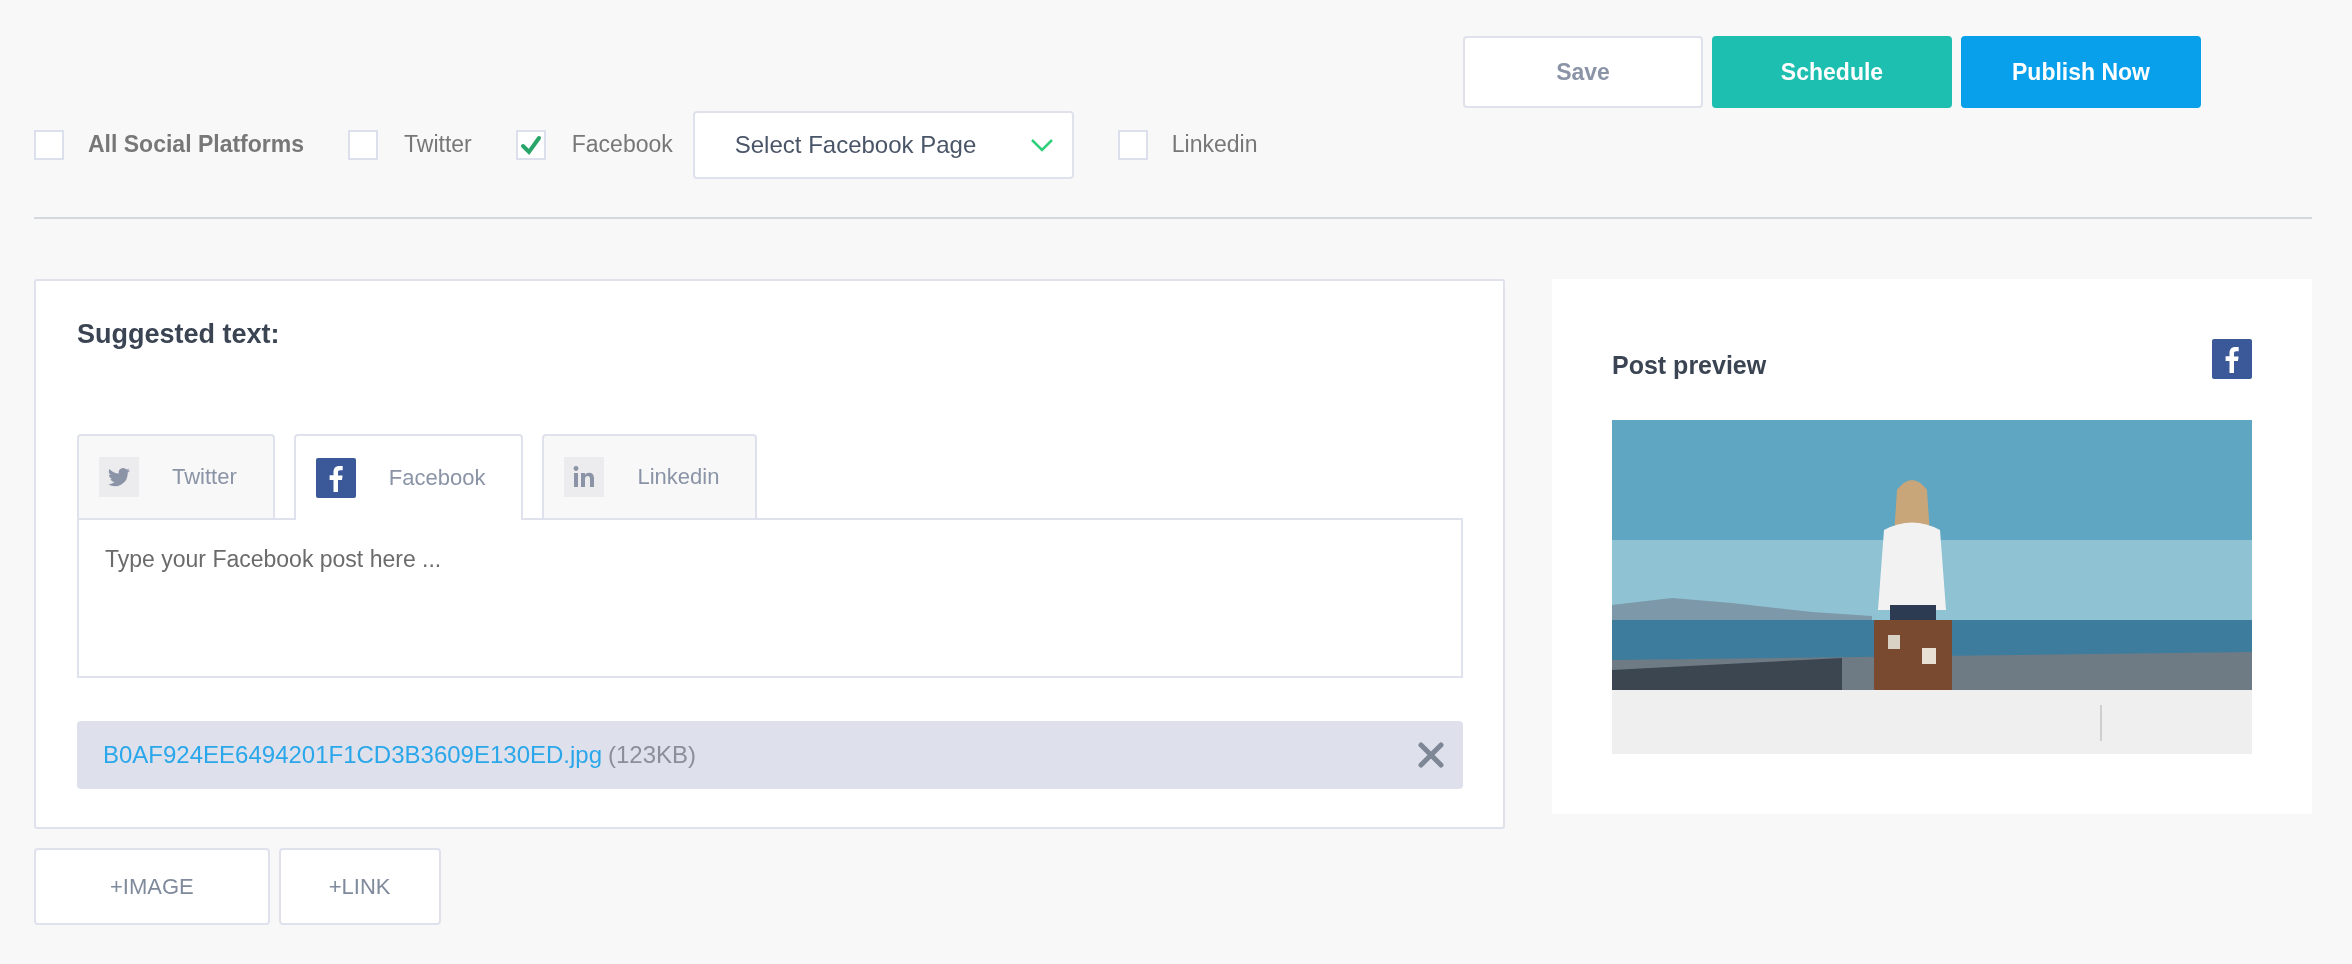  What do you see at coordinates (196, 144) in the screenshot?
I see `checkbox-label: All Social Platforms` at bounding box center [196, 144].